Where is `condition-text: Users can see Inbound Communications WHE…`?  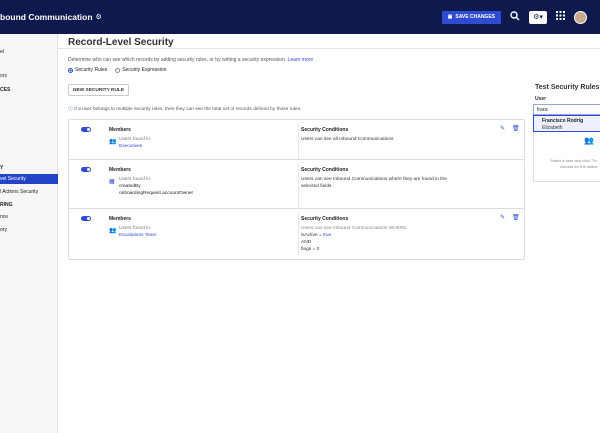
condition-text: Users can see Inbound Communications WHE… is located at coordinates (354, 228).